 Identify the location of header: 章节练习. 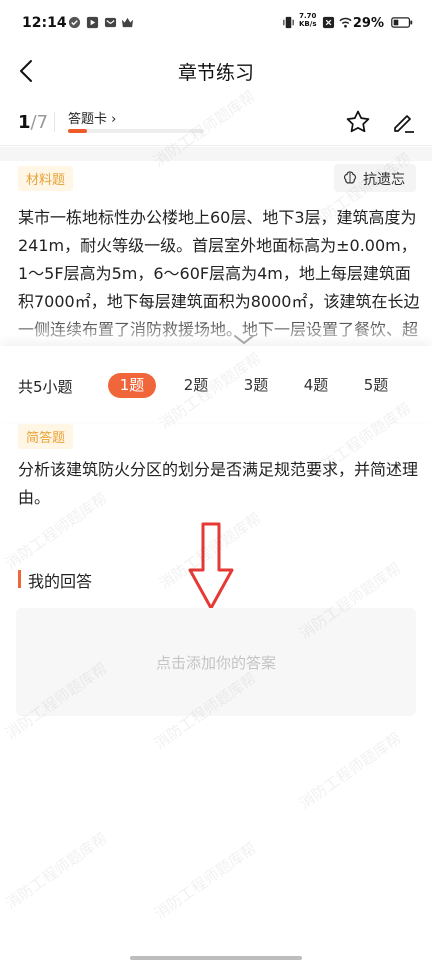
(216, 71).